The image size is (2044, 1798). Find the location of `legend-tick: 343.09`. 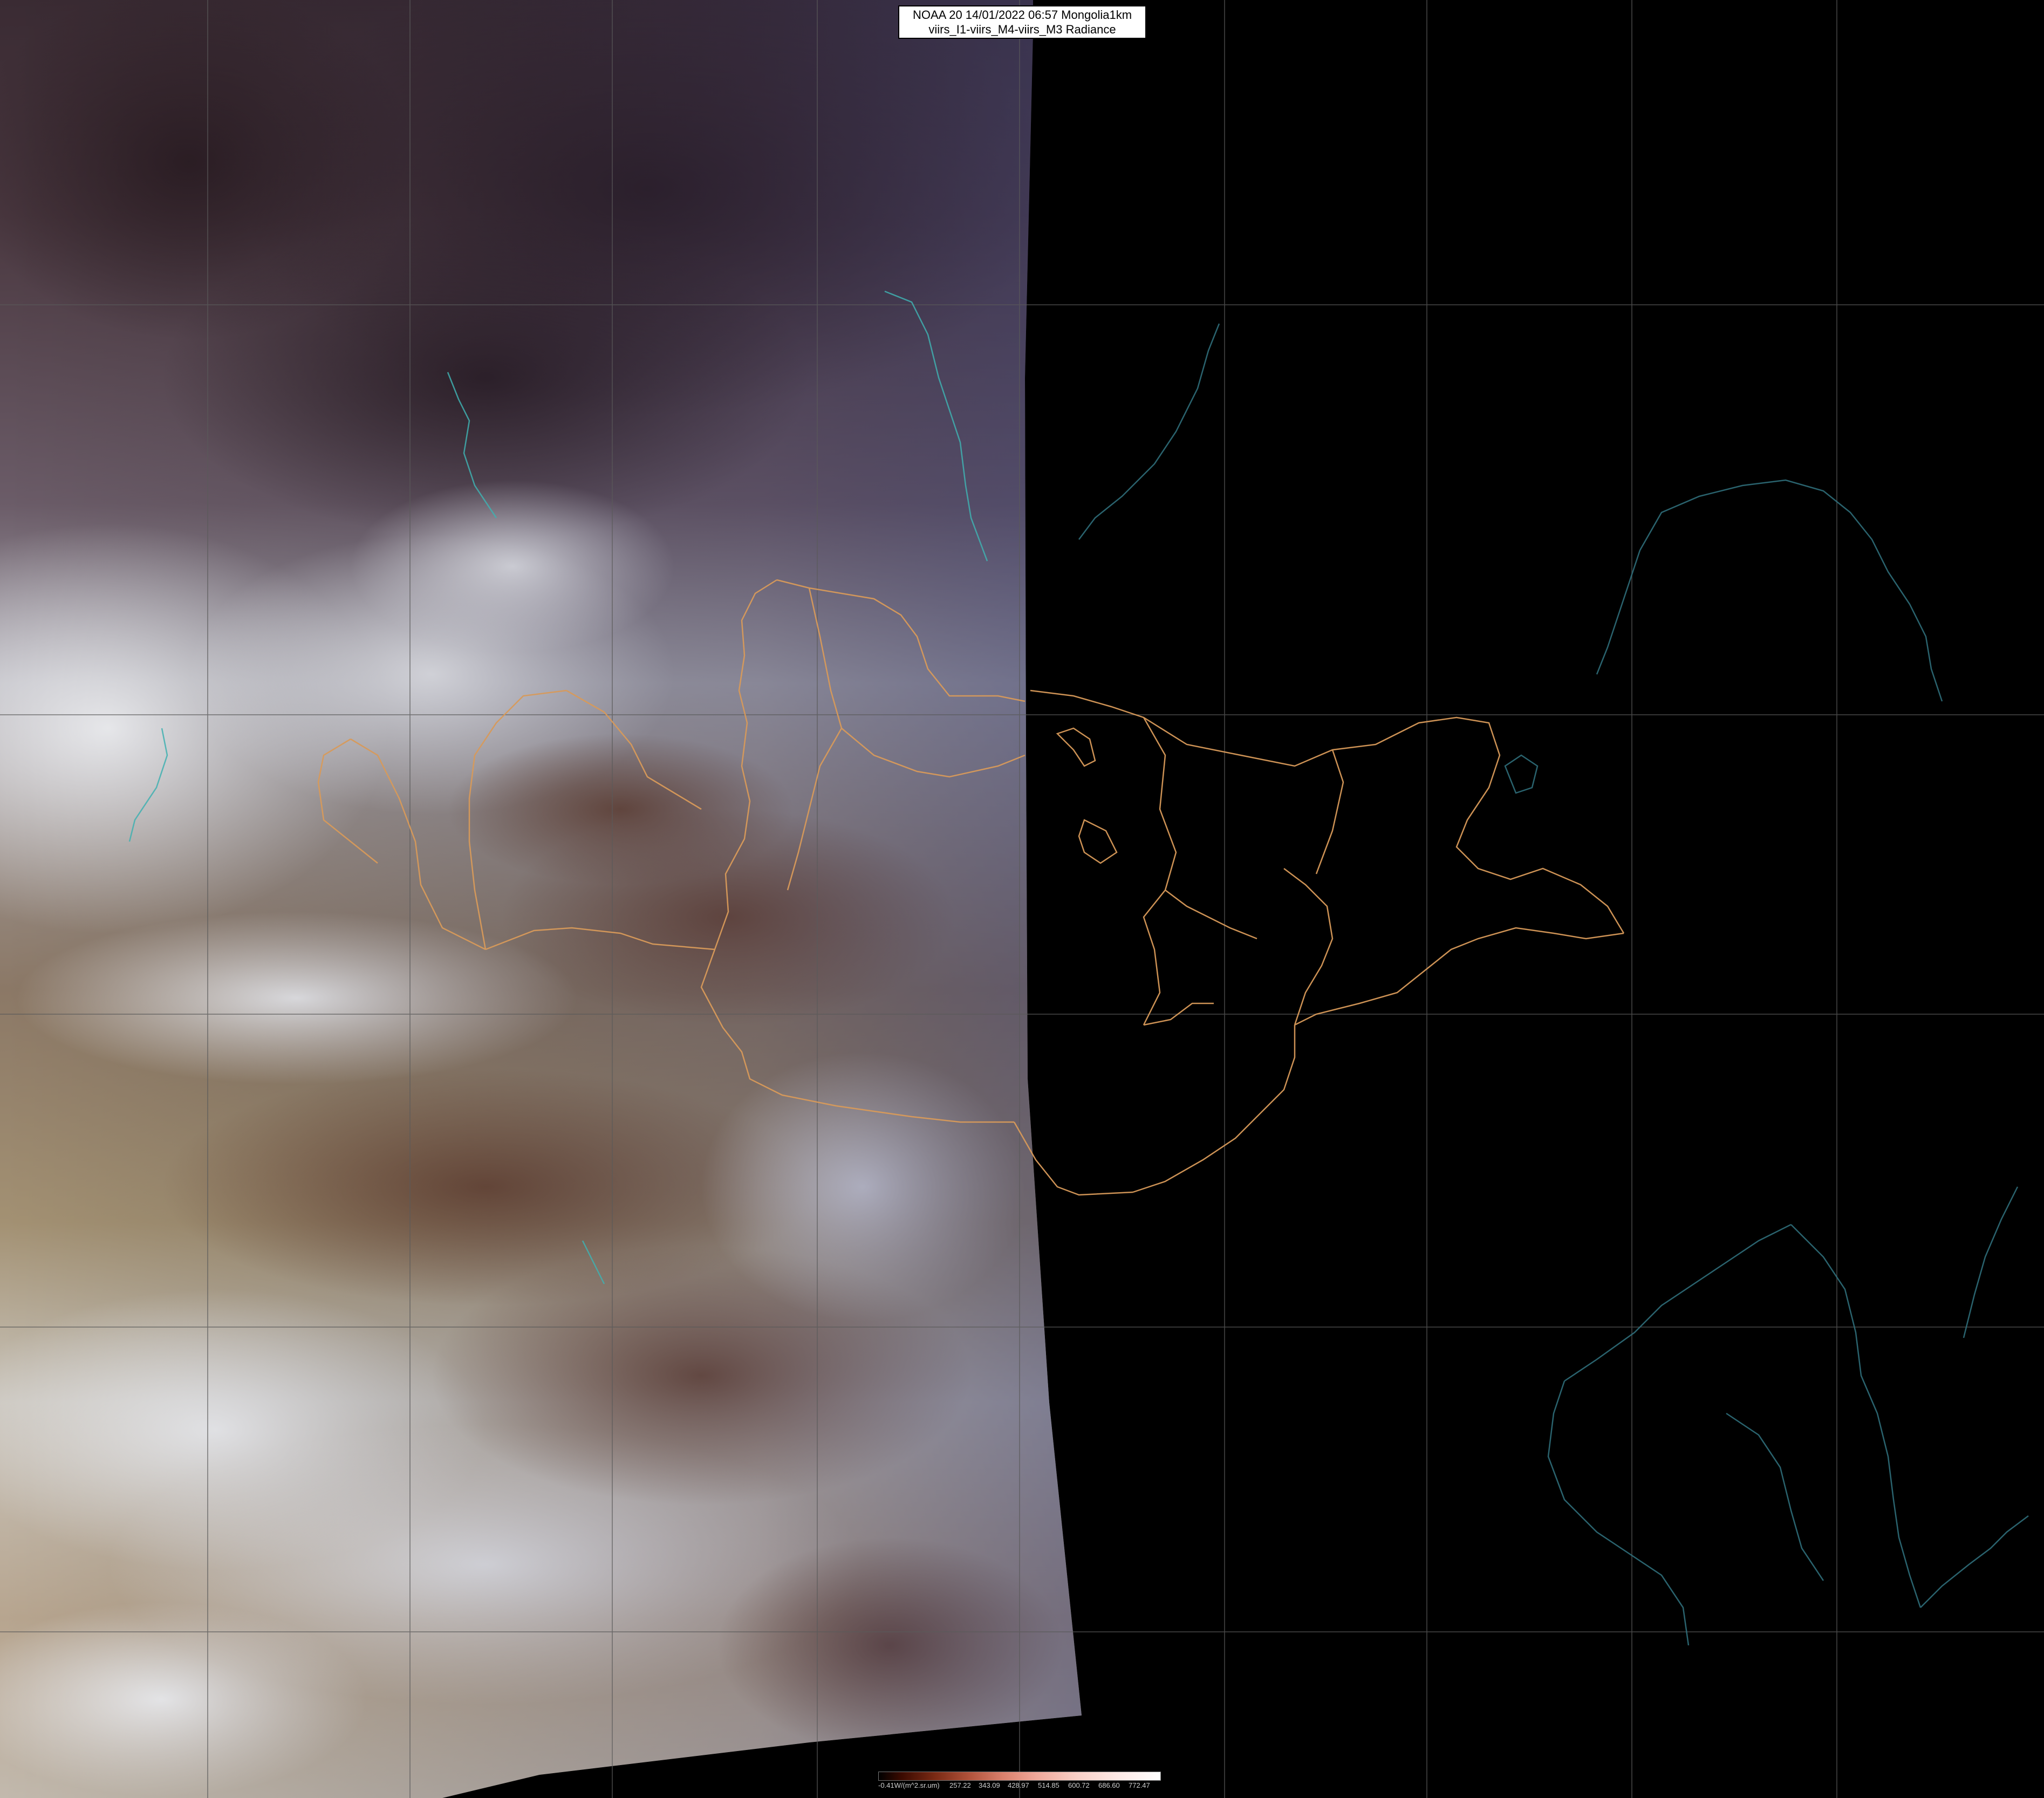

legend-tick: 343.09 is located at coordinates (989, 1785).